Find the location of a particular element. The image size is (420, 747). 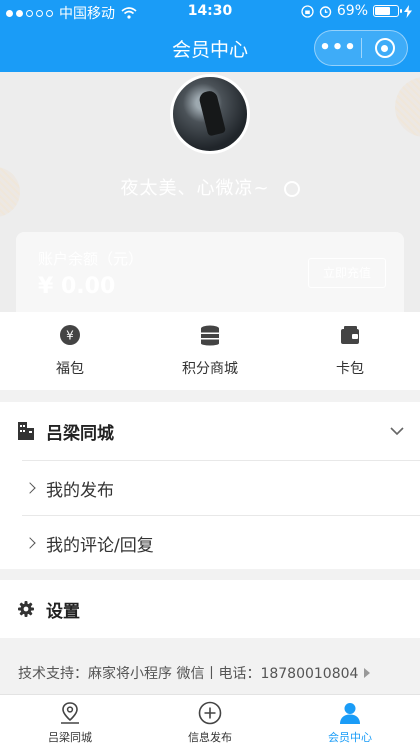

settings-item: 设置 is located at coordinates (210, 609).